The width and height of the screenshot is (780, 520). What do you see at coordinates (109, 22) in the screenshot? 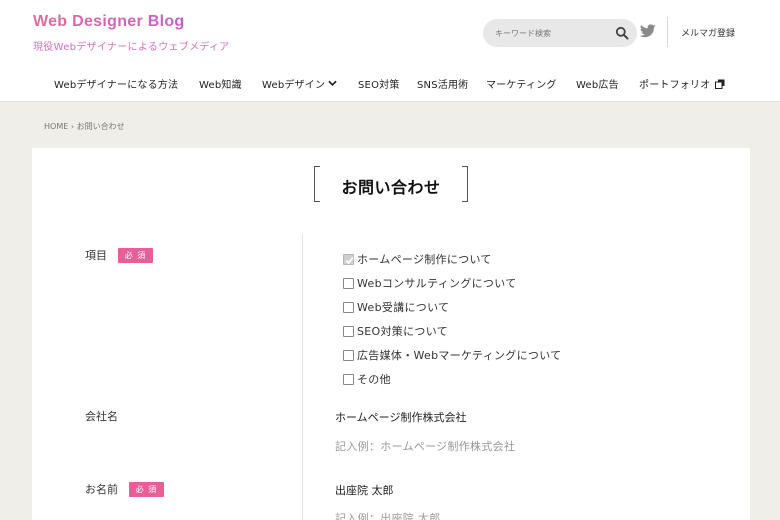
I see `site-logo-title: Web Designer Blog` at bounding box center [109, 22].